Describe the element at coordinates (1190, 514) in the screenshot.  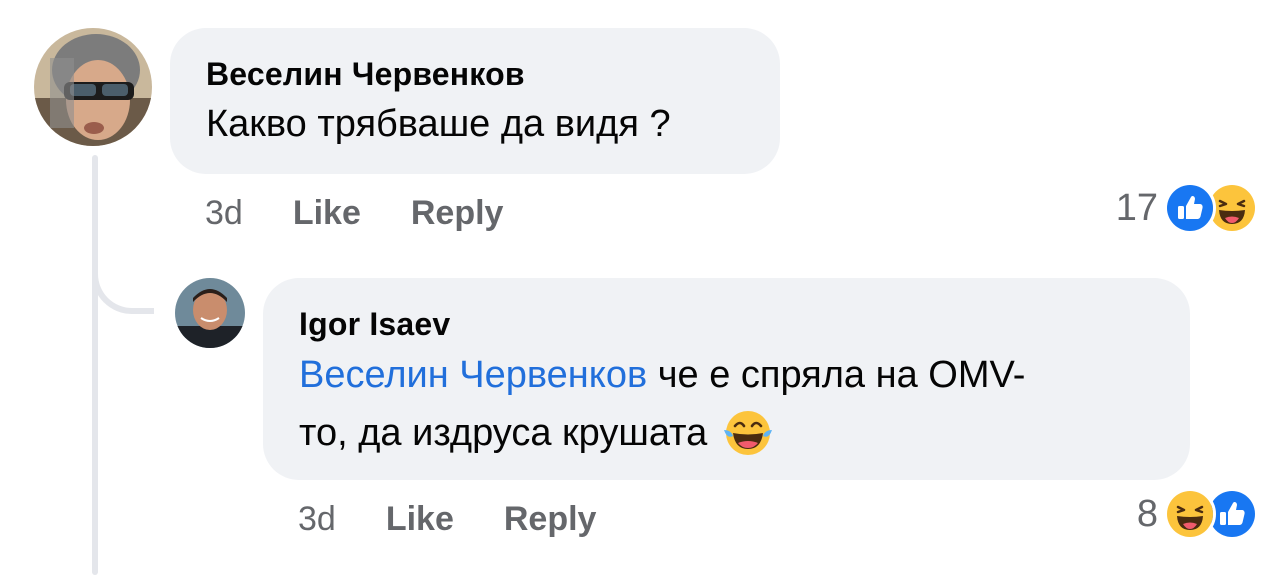
I see `haha-icon` at that location.